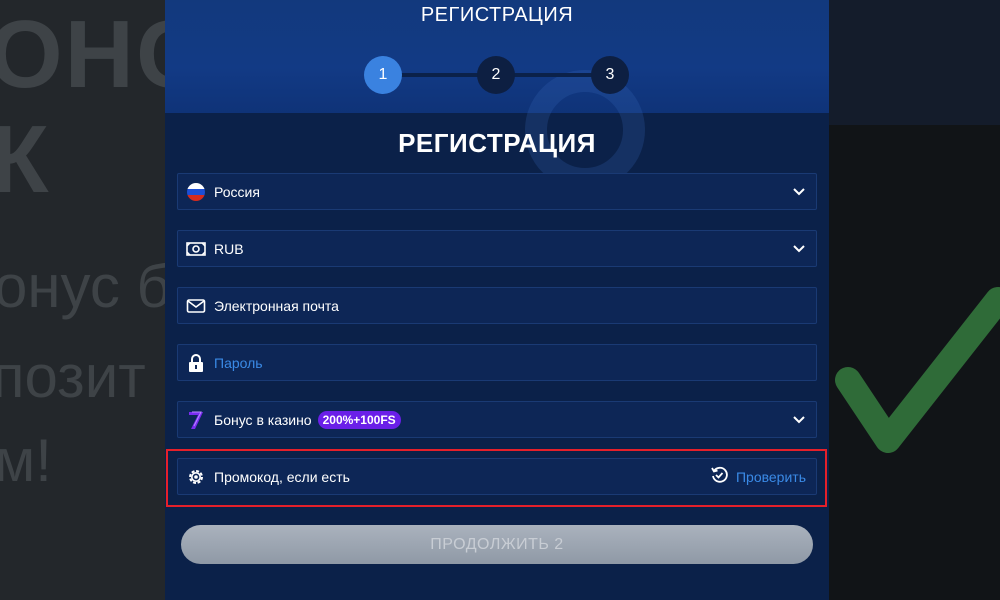 The height and width of the screenshot is (600, 1000). What do you see at coordinates (497, 305) in the screenshot?
I see `email-field: Электронная почта` at bounding box center [497, 305].